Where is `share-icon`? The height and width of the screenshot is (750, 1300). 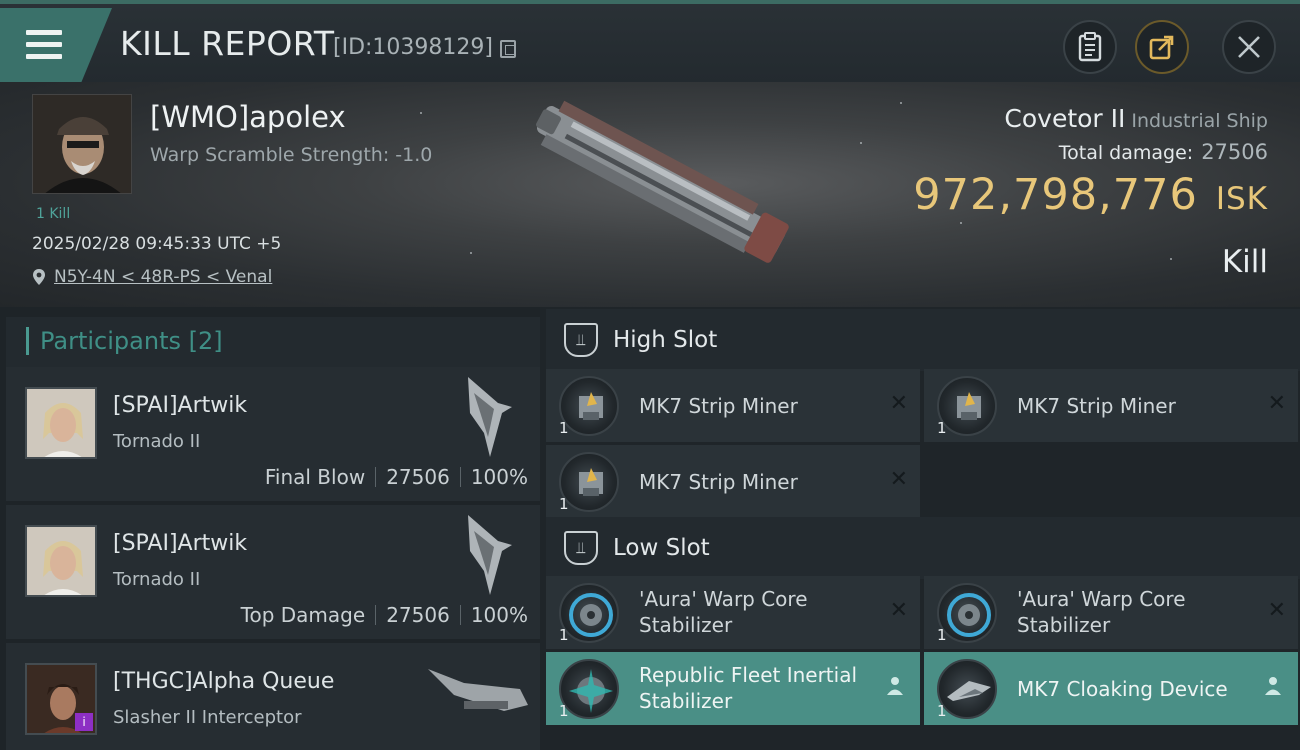
share-icon is located at coordinates (1161, 47).